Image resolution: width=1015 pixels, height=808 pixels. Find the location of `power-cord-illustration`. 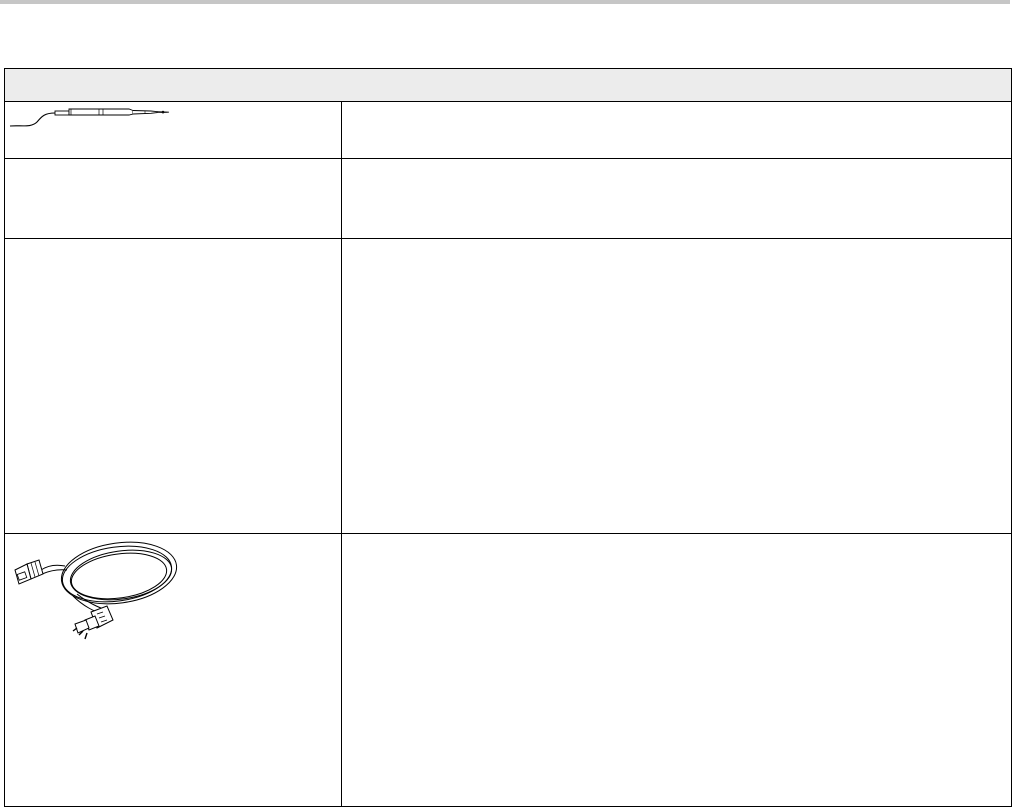

power-cord-illustration is located at coordinates (96, 590).